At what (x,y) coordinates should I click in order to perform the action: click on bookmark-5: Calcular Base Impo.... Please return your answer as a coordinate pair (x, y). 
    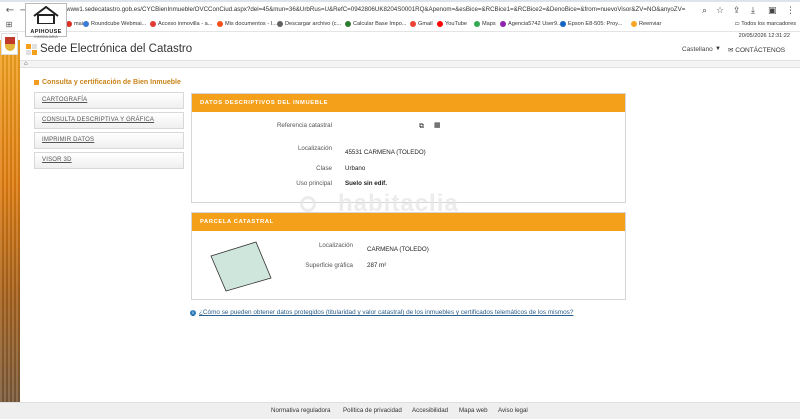
    Looking at the image, I should click on (375, 24).